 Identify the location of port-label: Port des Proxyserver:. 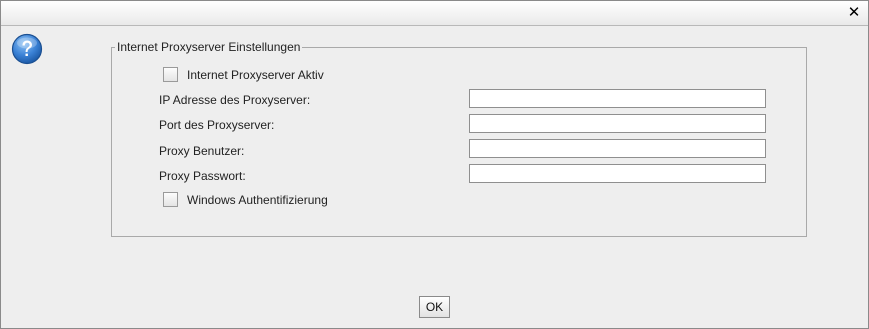
(217, 125).